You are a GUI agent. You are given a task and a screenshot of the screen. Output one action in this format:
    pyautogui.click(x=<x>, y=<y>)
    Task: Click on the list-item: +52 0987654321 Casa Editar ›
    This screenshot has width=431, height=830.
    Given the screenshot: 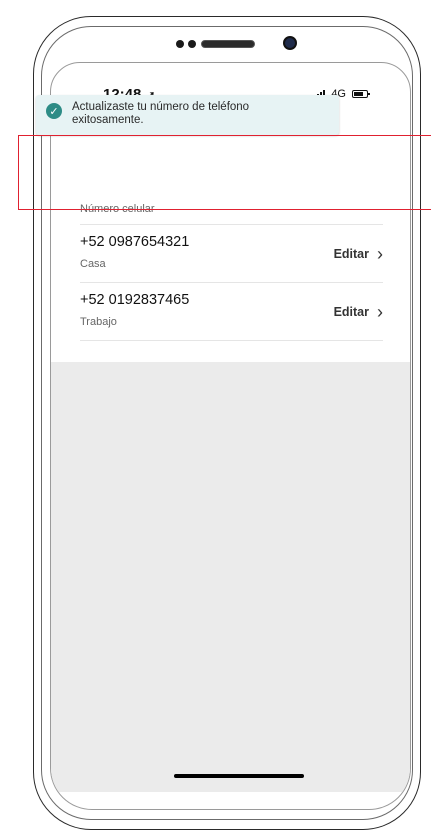 What is the action you would take?
    pyautogui.click(x=231, y=254)
    